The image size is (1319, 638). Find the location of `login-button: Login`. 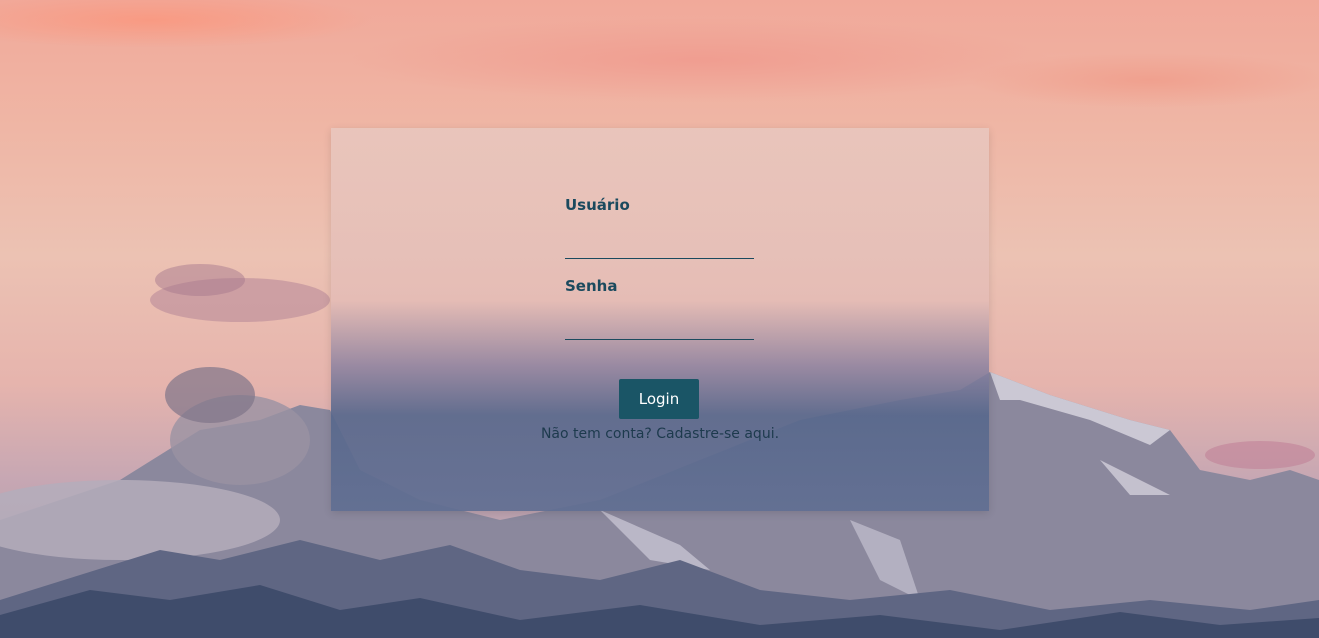

login-button: Login is located at coordinates (659, 399).